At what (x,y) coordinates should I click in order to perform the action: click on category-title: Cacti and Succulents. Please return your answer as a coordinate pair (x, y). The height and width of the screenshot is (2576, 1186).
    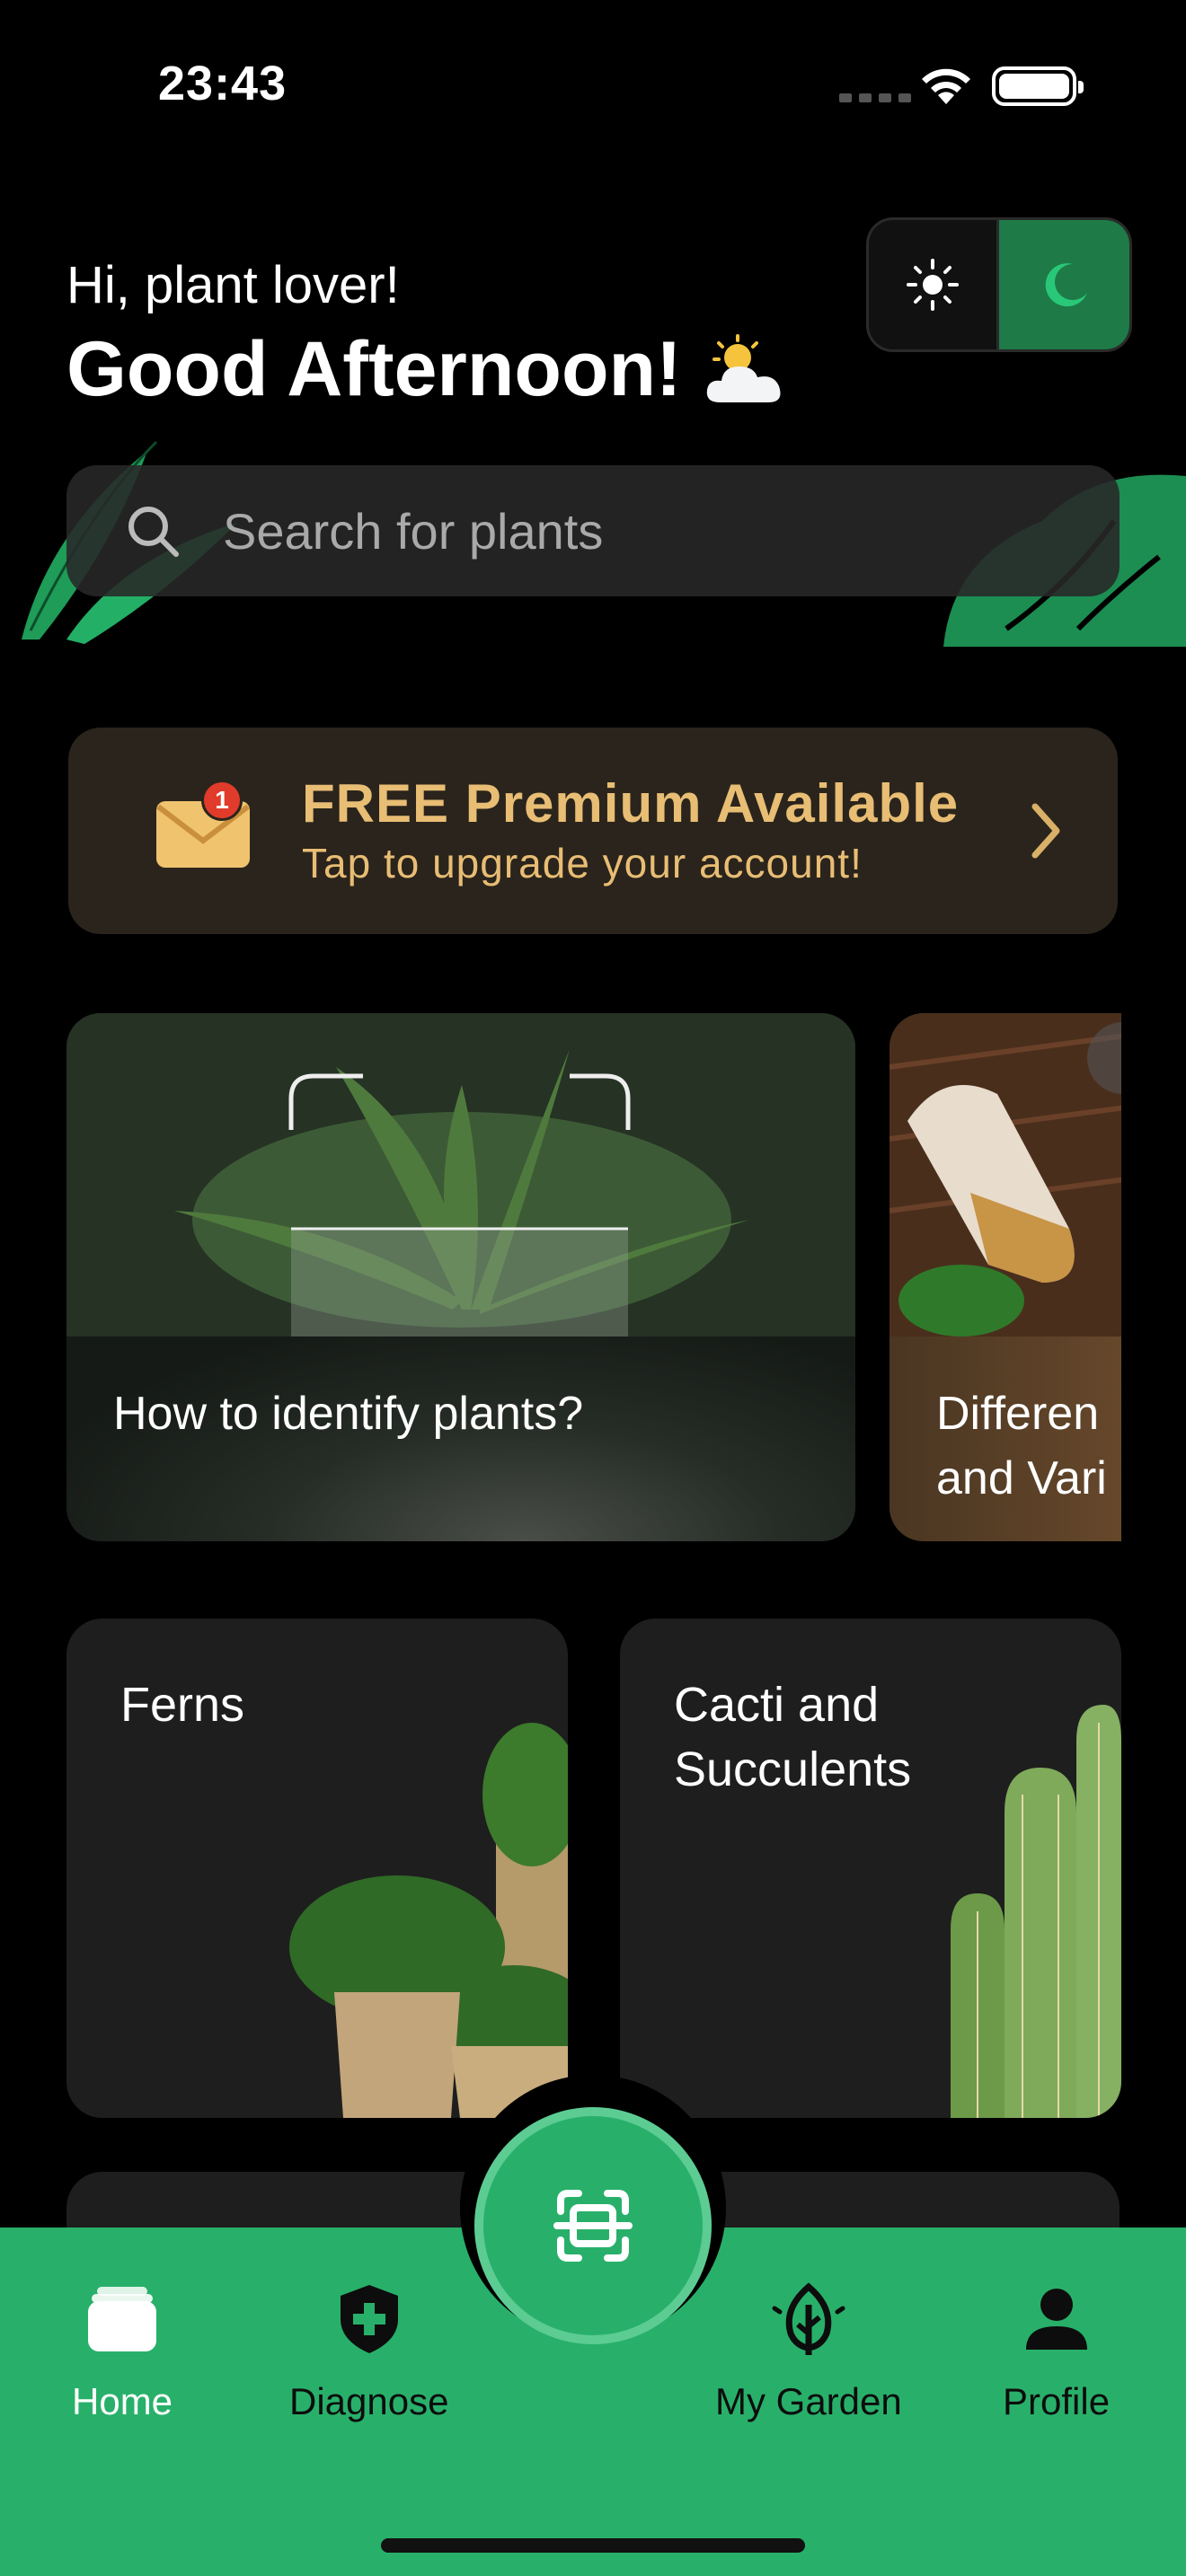
    Looking at the image, I should click on (793, 1737).